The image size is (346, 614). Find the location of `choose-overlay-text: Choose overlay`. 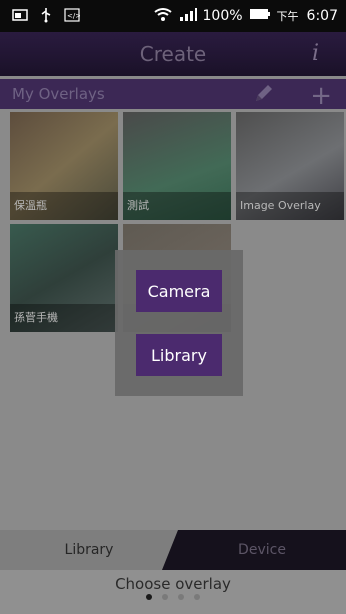

choose-overlay-text: Choose overlay is located at coordinates (173, 592).